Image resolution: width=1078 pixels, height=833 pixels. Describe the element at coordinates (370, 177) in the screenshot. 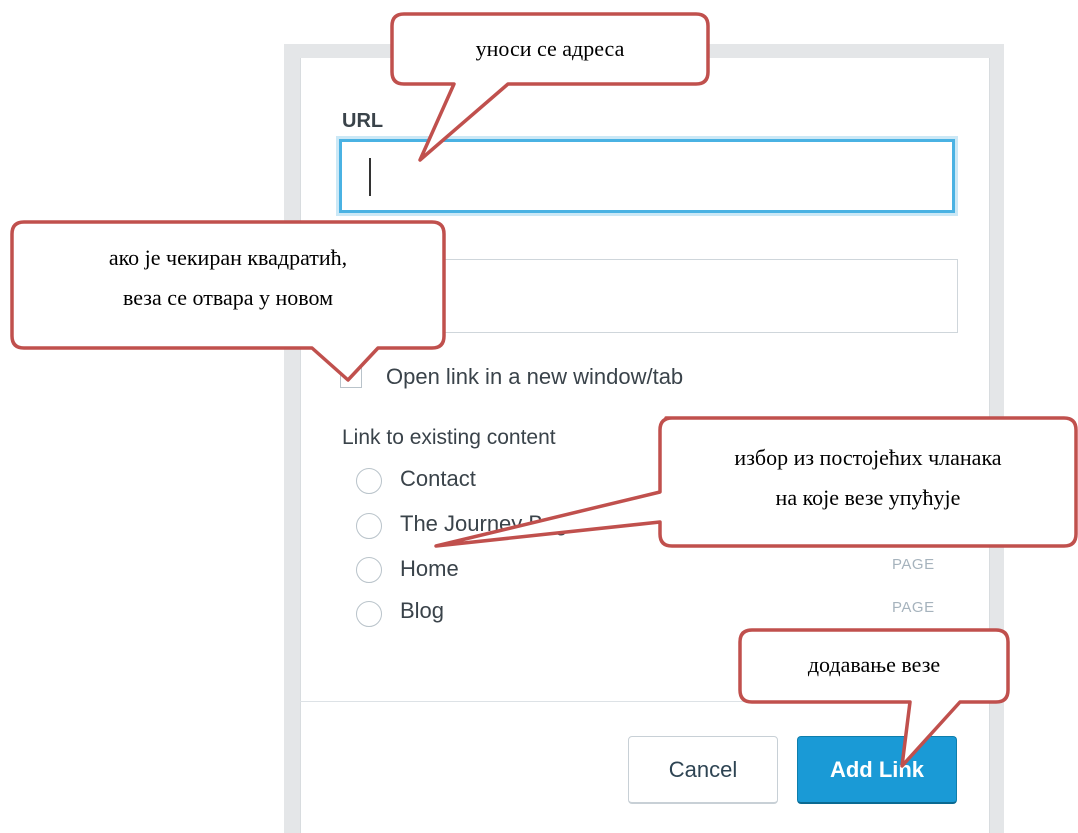

I see `text-caret` at that location.